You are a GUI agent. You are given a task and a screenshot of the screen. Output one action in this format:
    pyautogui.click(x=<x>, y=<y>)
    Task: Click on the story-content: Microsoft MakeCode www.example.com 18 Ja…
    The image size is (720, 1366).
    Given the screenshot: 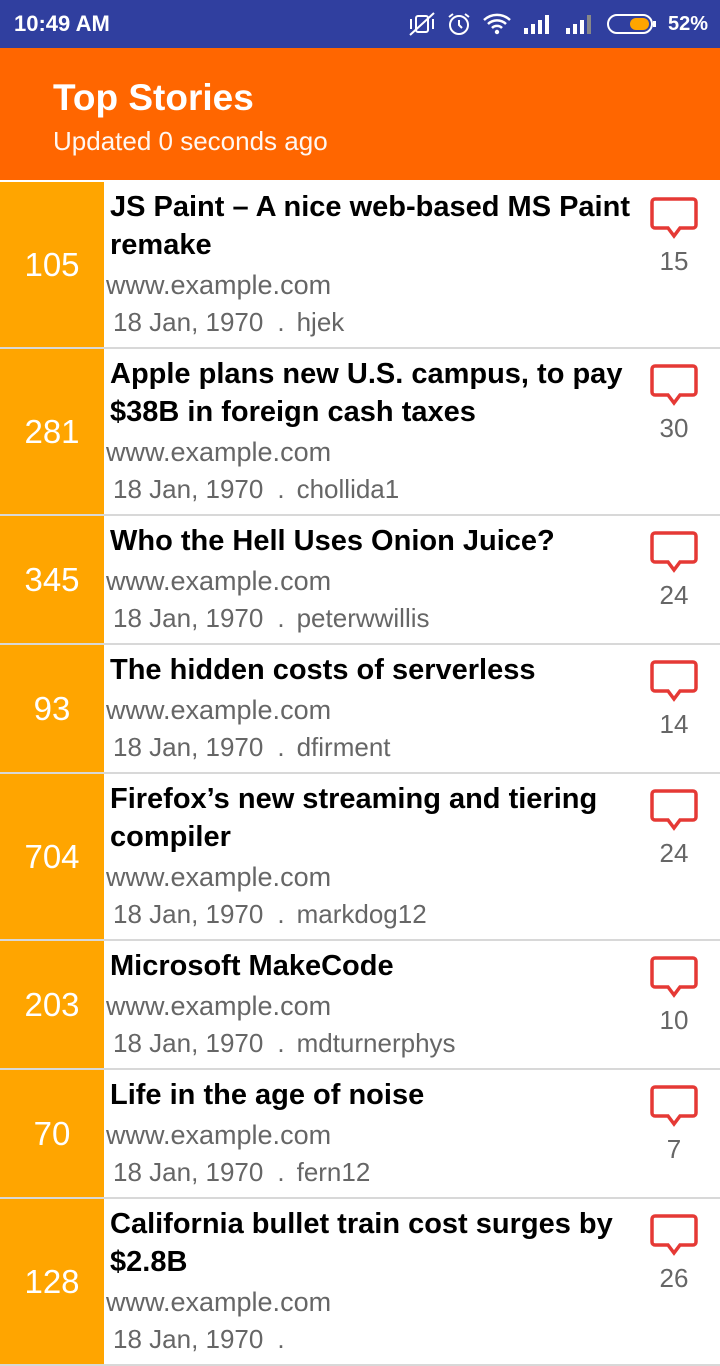 What is the action you would take?
    pyautogui.click(x=371, y=1001)
    